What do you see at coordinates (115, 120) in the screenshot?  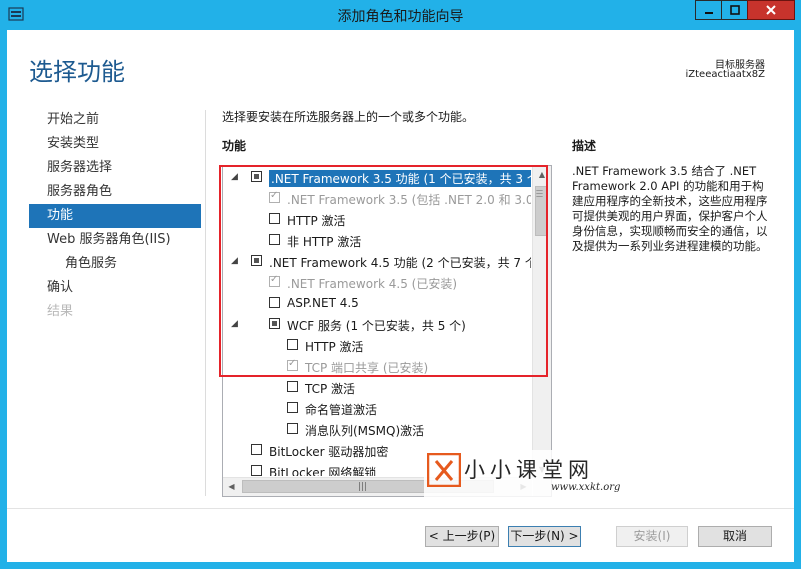 I see `nav-item-before-you-begin: 开始之前` at bounding box center [115, 120].